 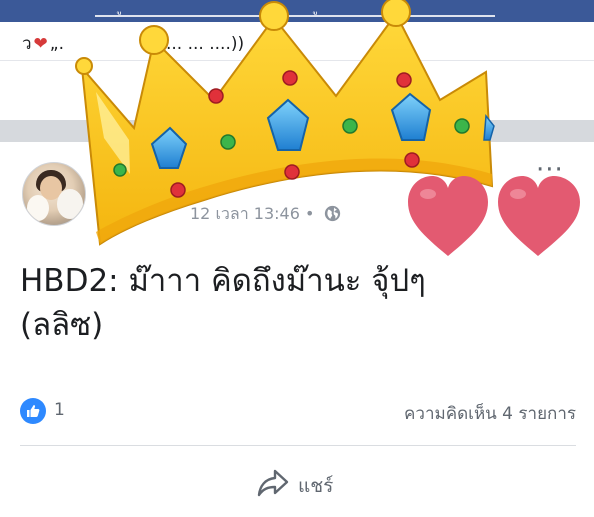 What do you see at coordinates (57, 44) in the screenshot?
I see `previous-post-text-middle: „.` at bounding box center [57, 44].